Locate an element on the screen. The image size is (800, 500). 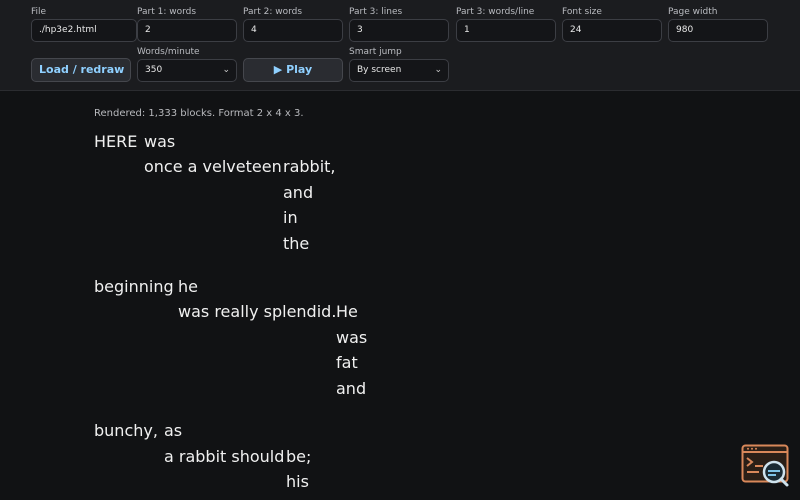
word: HERE is located at coordinates (116, 141).